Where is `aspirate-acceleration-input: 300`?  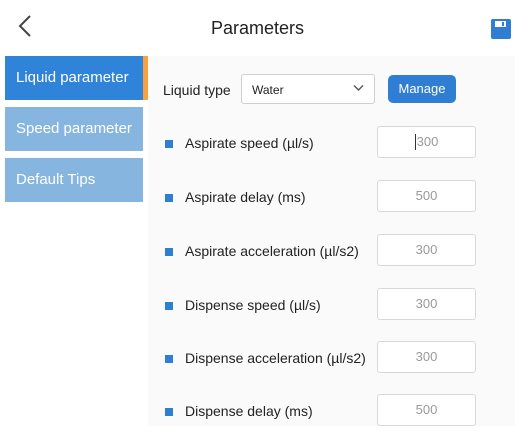
aspirate-acceleration-input: 300 is located at coordinates (426, 250).